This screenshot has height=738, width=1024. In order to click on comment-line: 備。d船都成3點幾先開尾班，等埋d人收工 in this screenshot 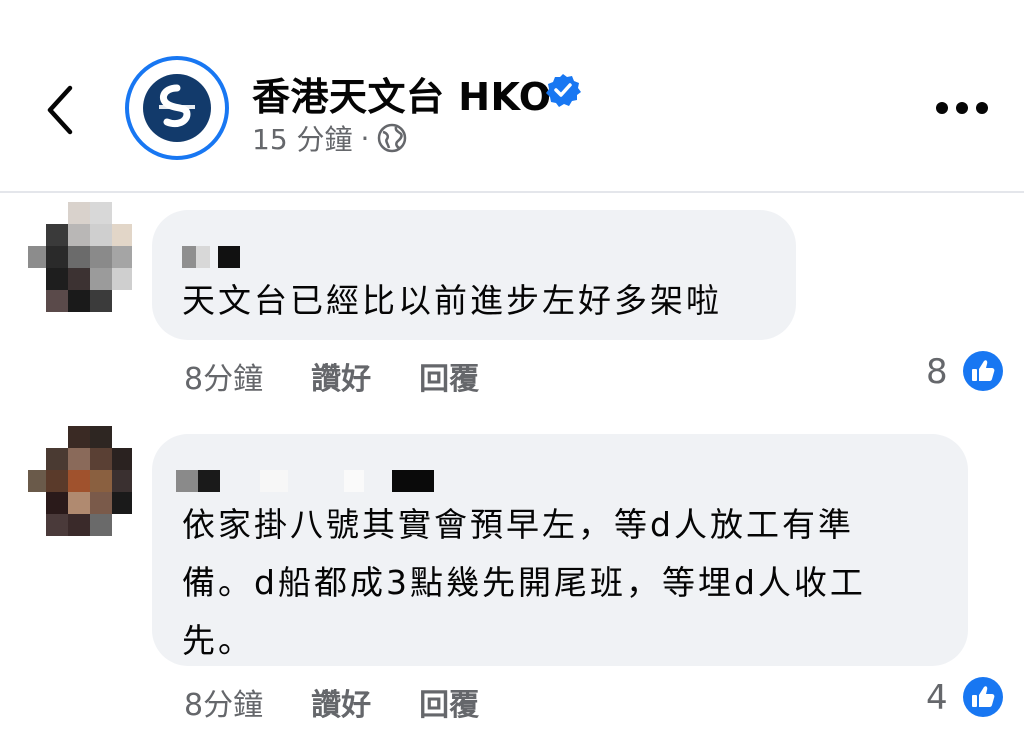, I will do `click(524, 582)`.